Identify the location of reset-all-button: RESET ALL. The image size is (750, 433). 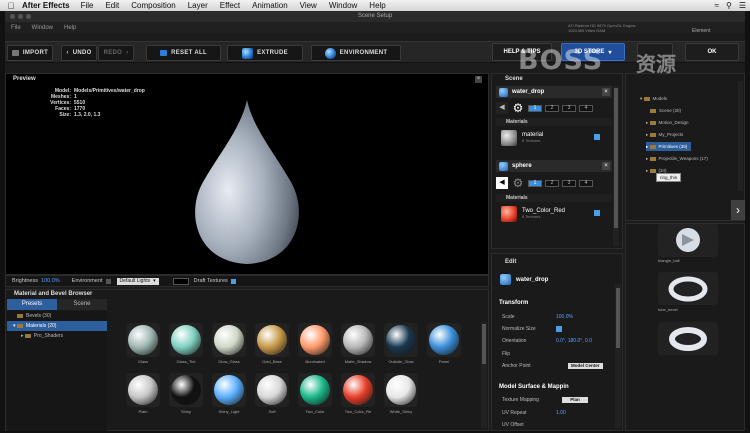
(183, 53).